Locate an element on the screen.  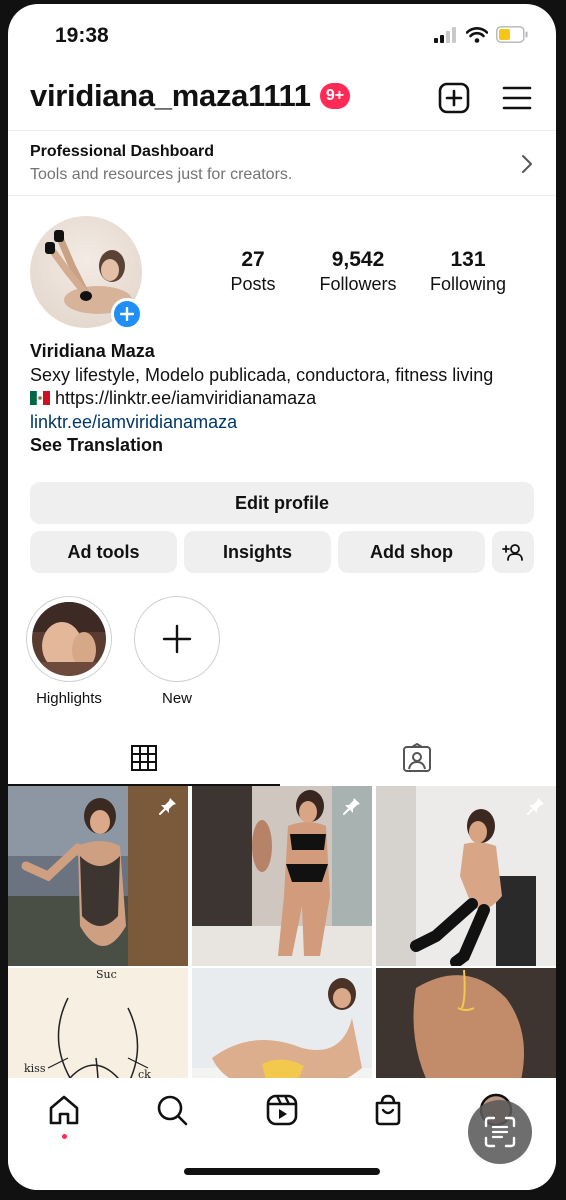
add-shop-button: Add shop is located at coordinates (411, 552).